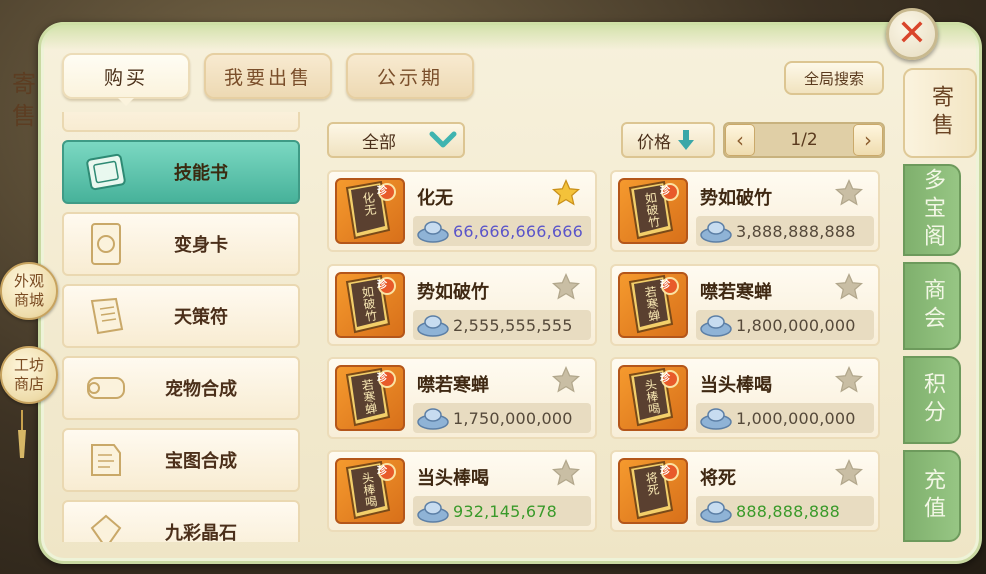 The width and height of the screenshot is (986, 574). What do you see at coordinates (181, 122) in the screenshot?
I see `category-item-prev` at bounding box center [181, 122].